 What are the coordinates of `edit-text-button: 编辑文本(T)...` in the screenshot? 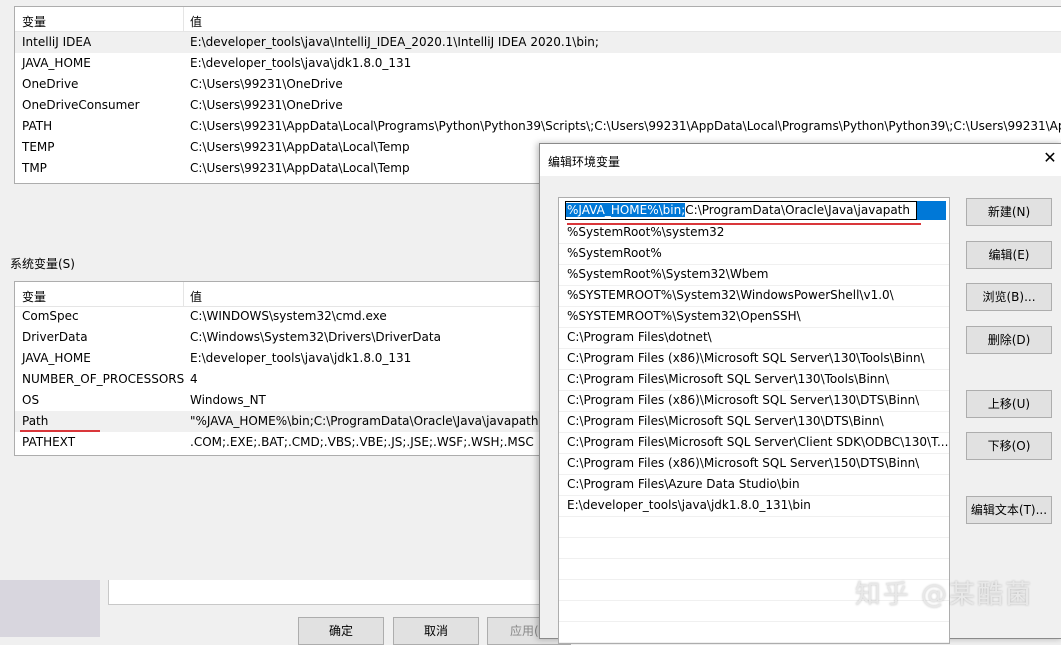 It's located at (1009, 510).